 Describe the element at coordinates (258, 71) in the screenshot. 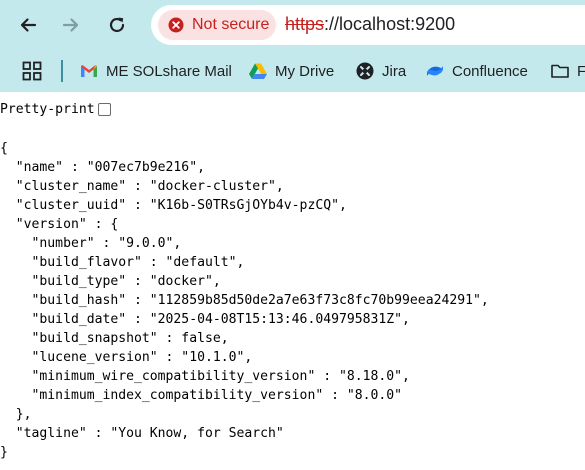

I see `google-drive-icon` at that location.